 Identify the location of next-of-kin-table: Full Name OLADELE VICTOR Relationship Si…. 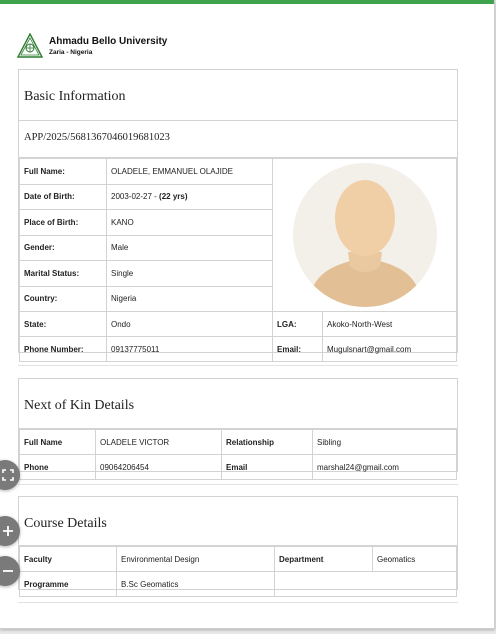
(238, 454).